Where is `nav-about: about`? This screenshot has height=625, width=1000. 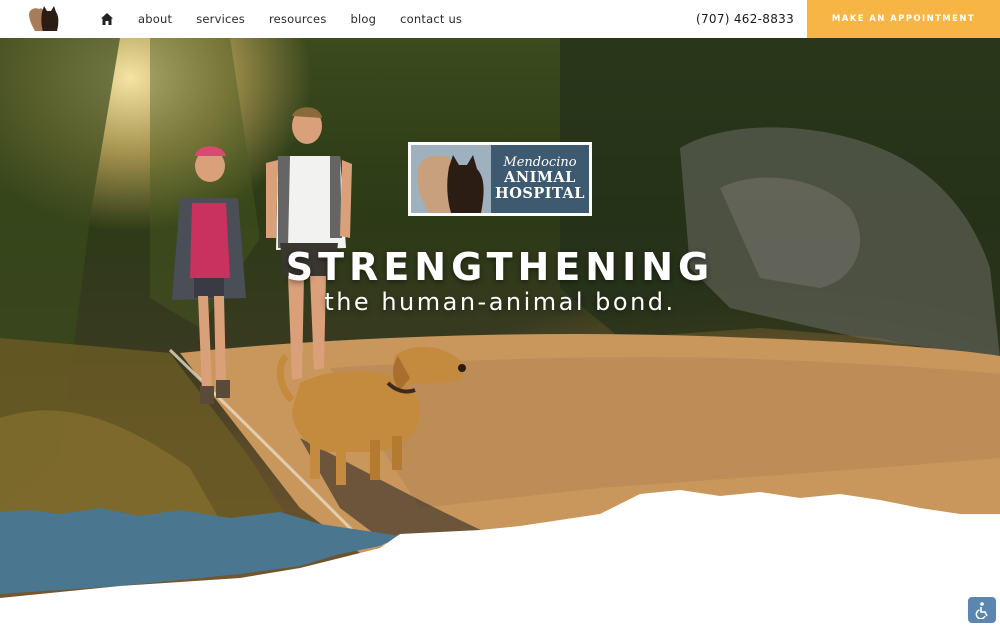 nav-about: about is located at coordinates (155, 19).